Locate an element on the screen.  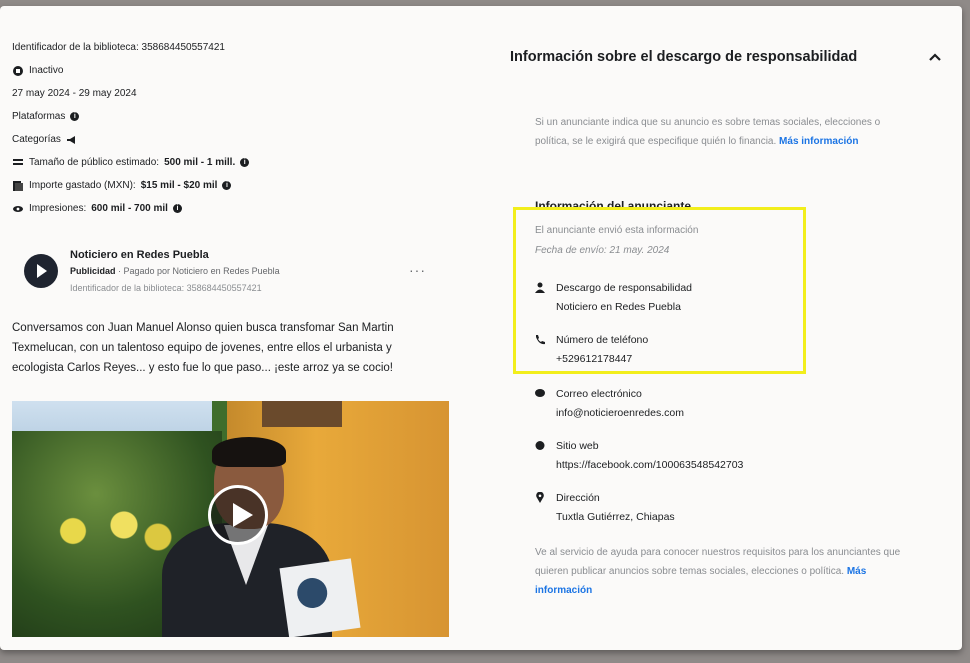
highlight-box is located at coordinates (659, 290).